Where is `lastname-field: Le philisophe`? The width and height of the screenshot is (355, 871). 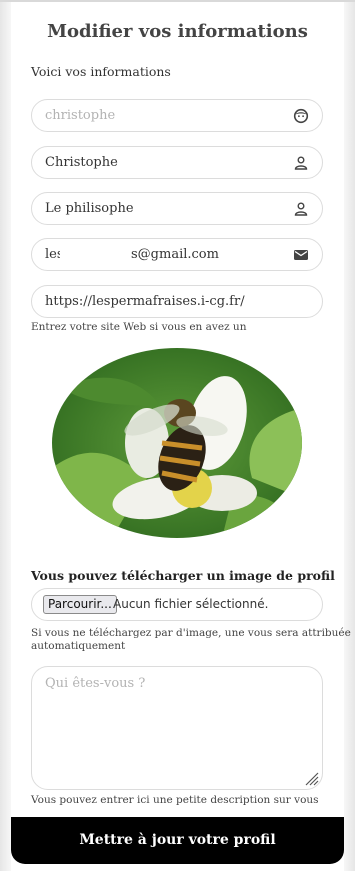
lastname-field: Le philisophe is located at coordinates (177, 208).